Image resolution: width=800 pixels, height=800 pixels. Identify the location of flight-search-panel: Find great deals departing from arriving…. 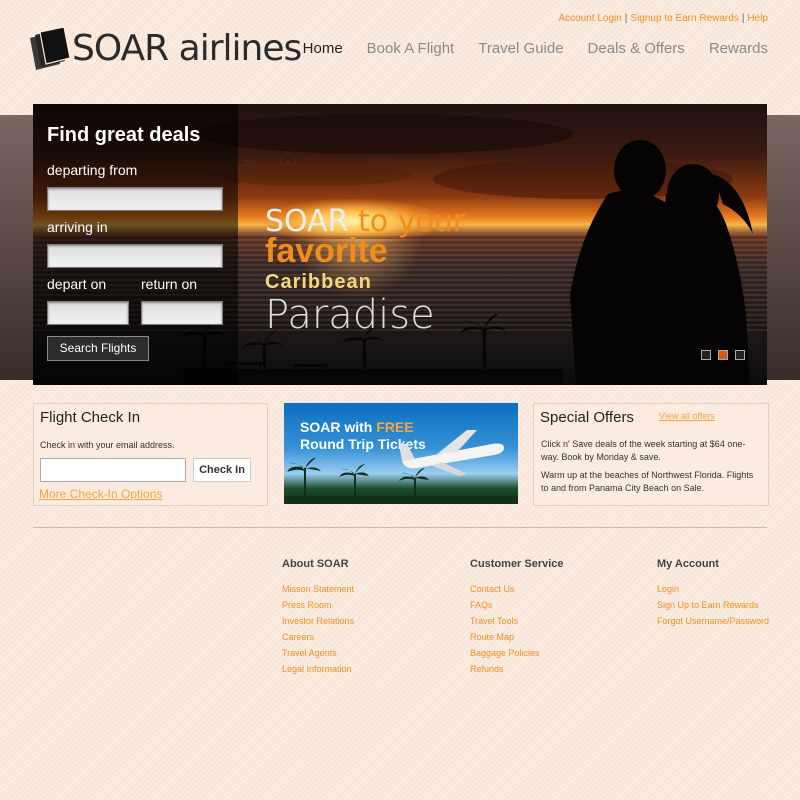
(135, 244).